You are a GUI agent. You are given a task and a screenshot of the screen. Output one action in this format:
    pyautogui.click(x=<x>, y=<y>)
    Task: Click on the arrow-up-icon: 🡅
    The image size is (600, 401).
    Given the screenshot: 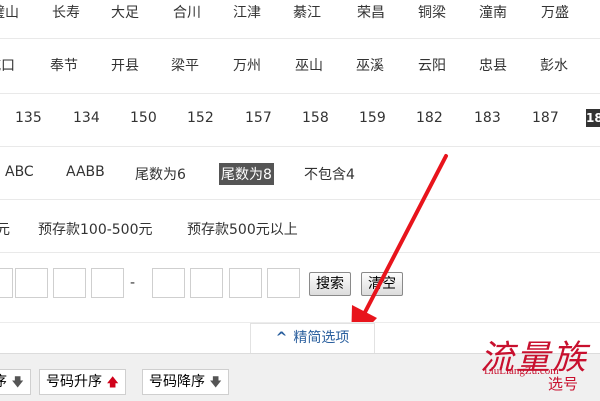 What is the action you would take?
    pyautogui.click(x=112, y=382)
    